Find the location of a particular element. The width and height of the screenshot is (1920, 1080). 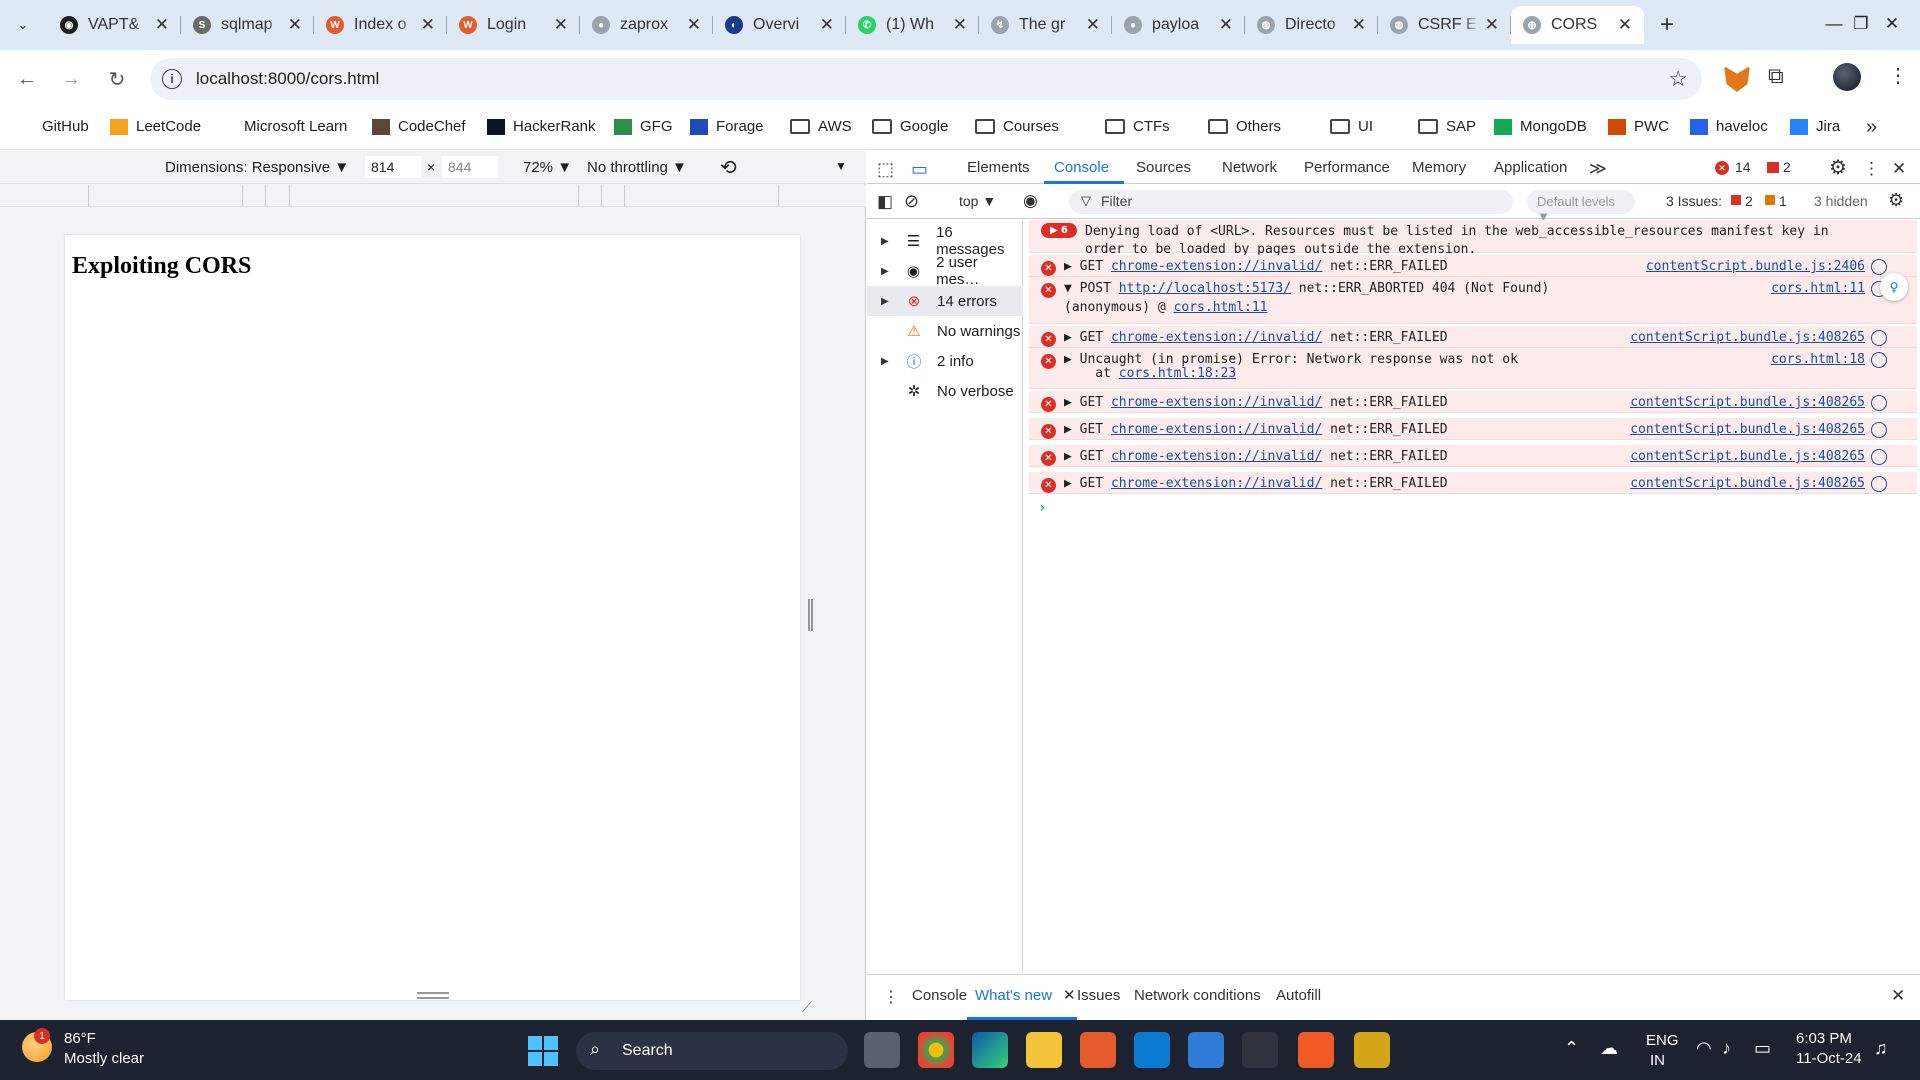

device-width-input: 814 is located at coordinates (393, 167).